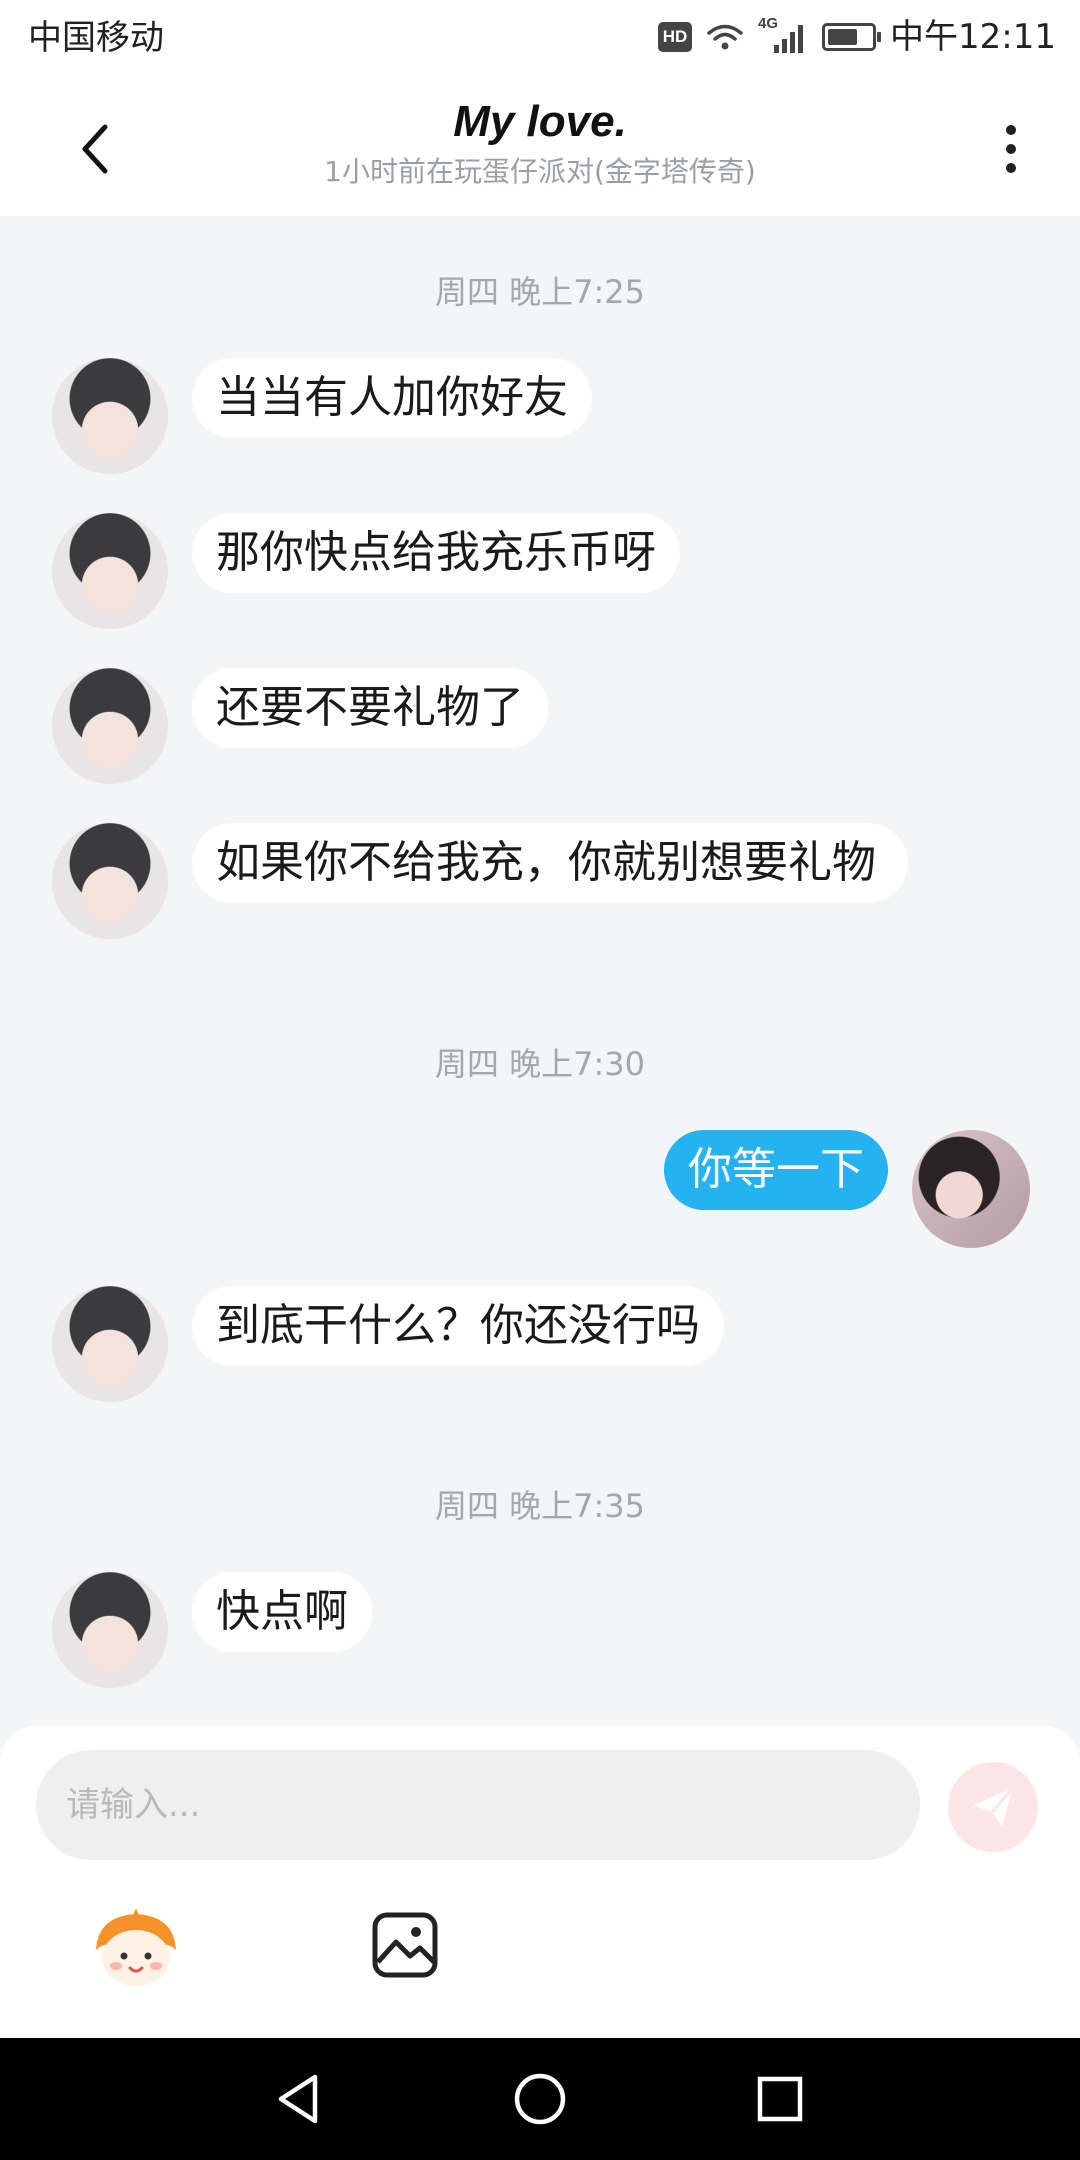  I want to click on square-recents-icon, so click(780, 2099).